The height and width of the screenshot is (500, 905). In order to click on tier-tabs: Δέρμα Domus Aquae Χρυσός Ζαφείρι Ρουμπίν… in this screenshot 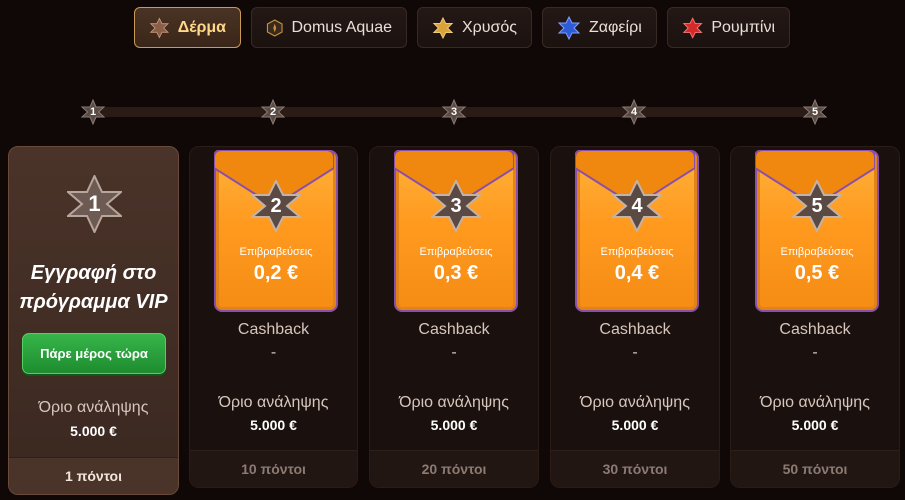, I will do `click(462, 27)`.